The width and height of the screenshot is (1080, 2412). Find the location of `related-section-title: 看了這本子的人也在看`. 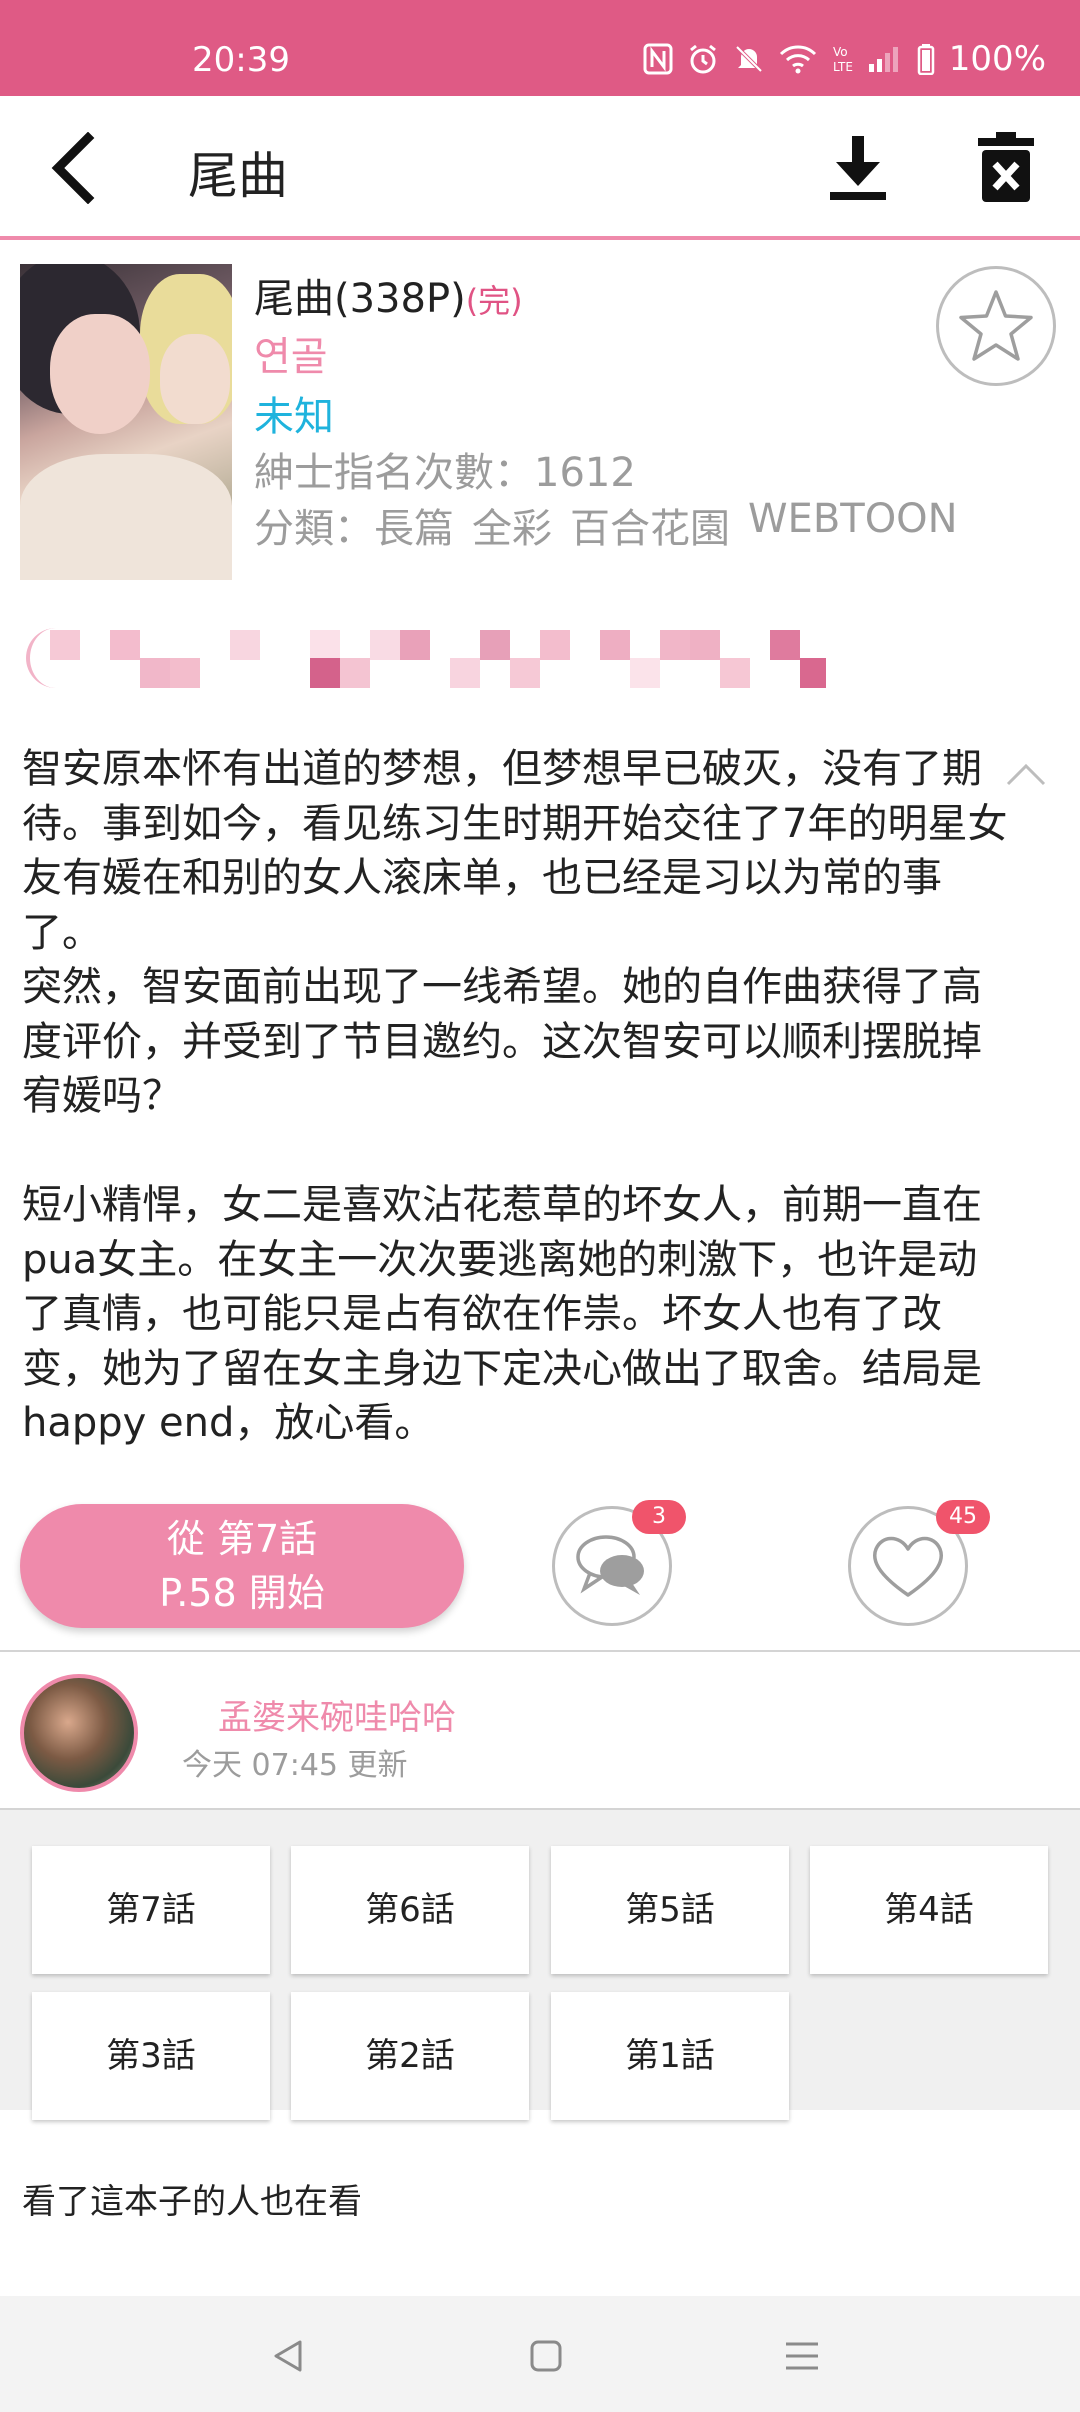

related-section-title: 看了這本子的人也在看 is located at coordinates (192, 2202).